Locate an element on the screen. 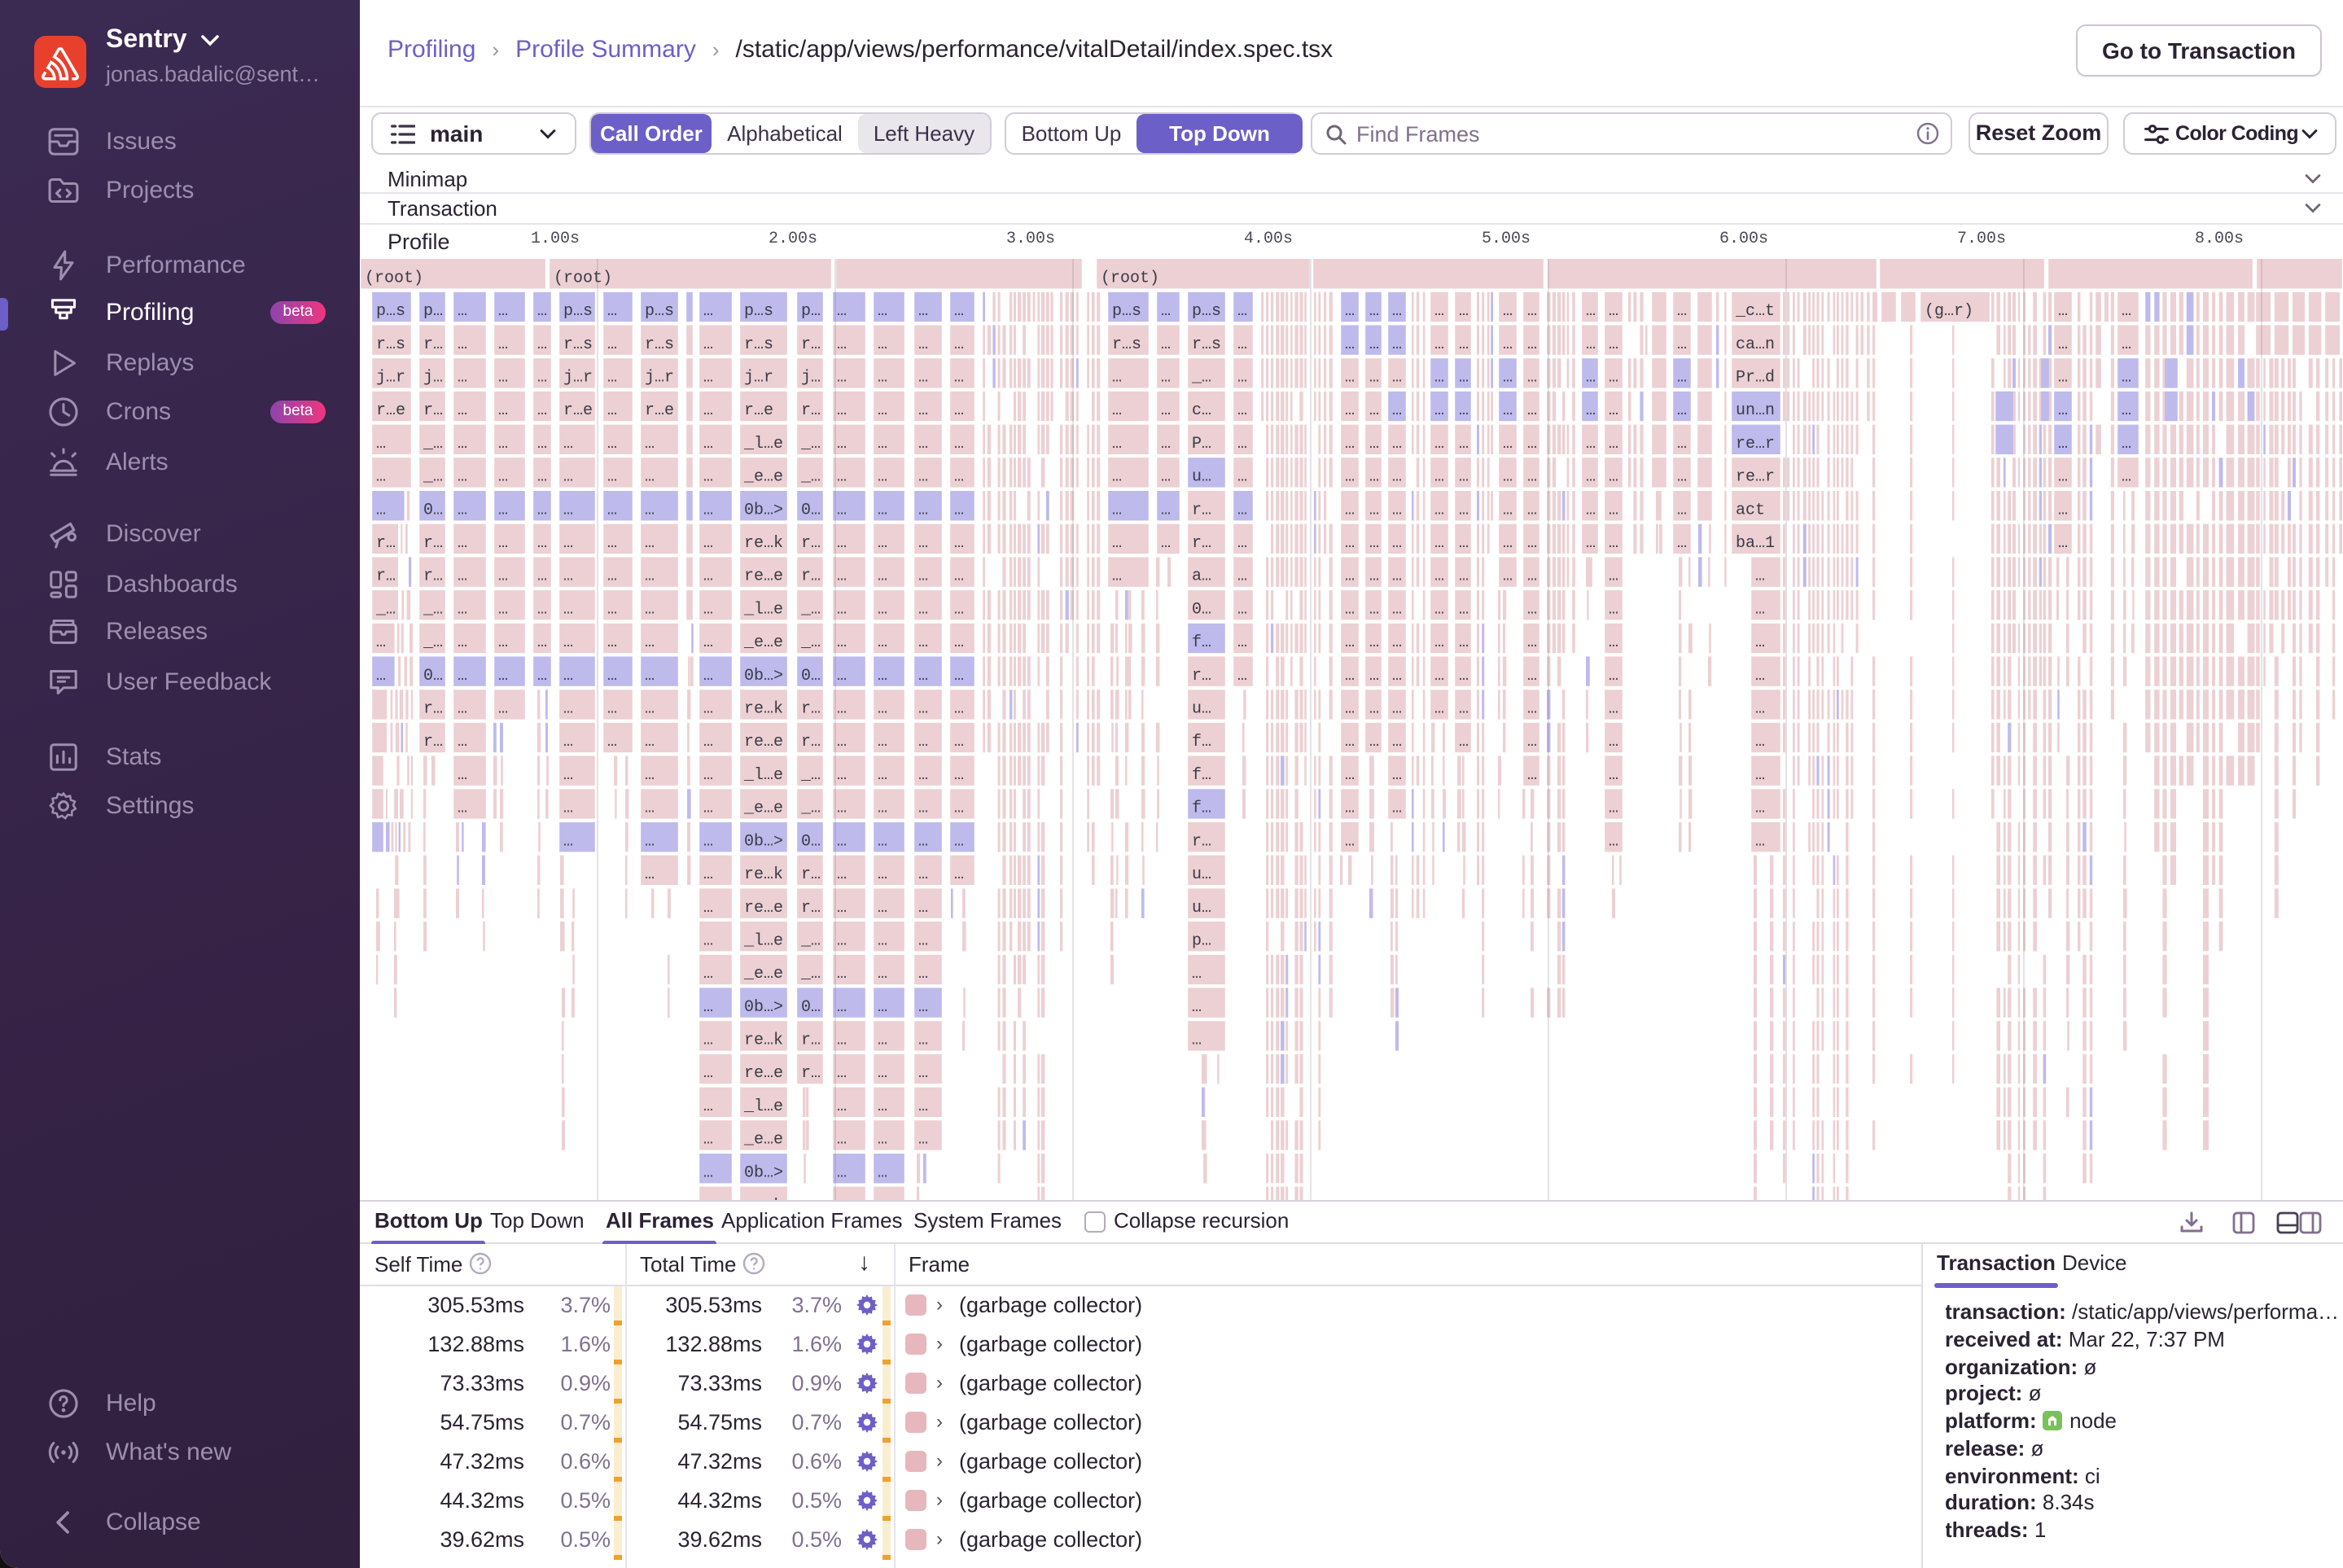 The width and height of the screenshot is (2343, 1568). svg-text: re…r is located at coordinates (1756, 444).